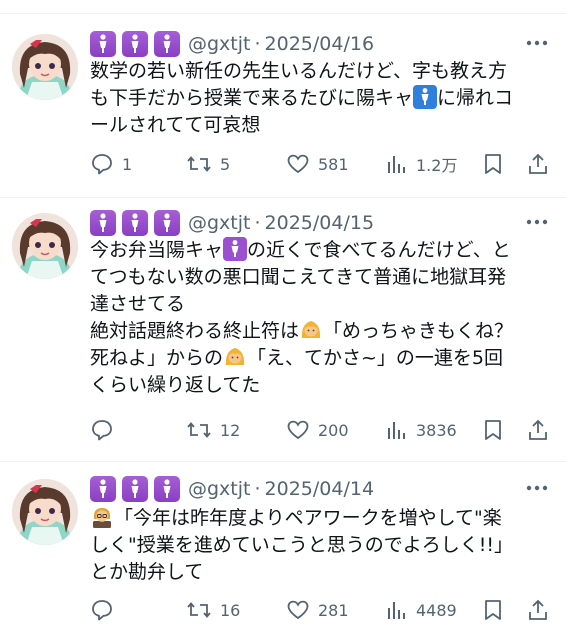 This screenshot has height=640, width=566. I want to click on view-count: 1.2万, so click(437, 165).